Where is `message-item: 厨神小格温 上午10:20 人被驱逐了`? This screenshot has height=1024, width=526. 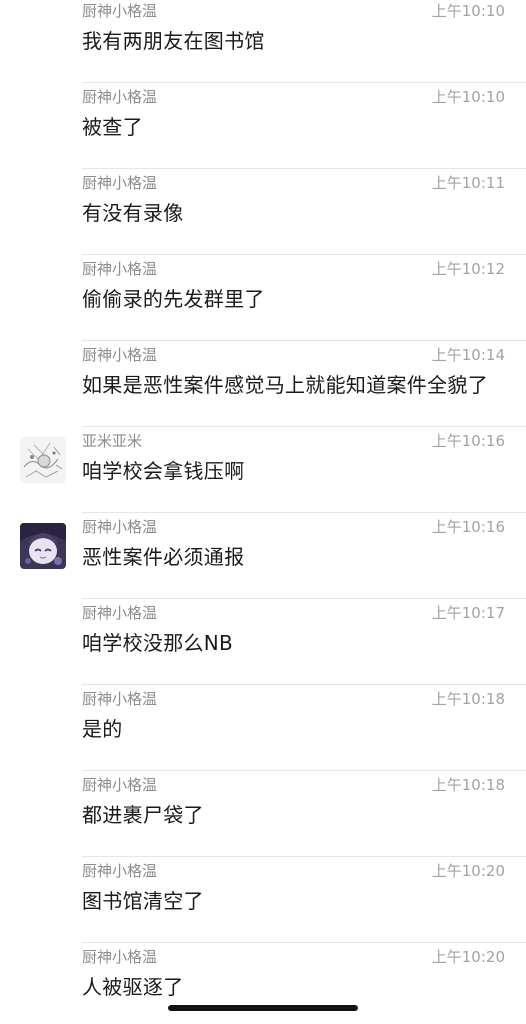
message-item: 厨神小格温 上午10:20 人被驱逐了 is located at coordinates (263, 983).